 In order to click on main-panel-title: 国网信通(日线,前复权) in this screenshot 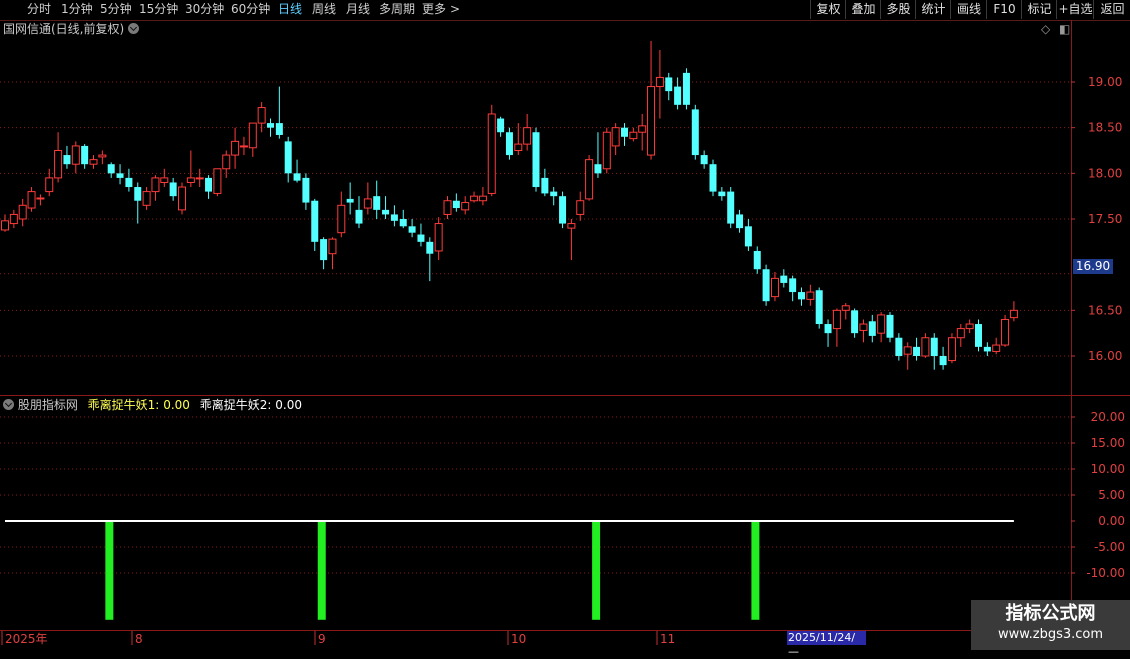, I will do `click(71, 29)`.